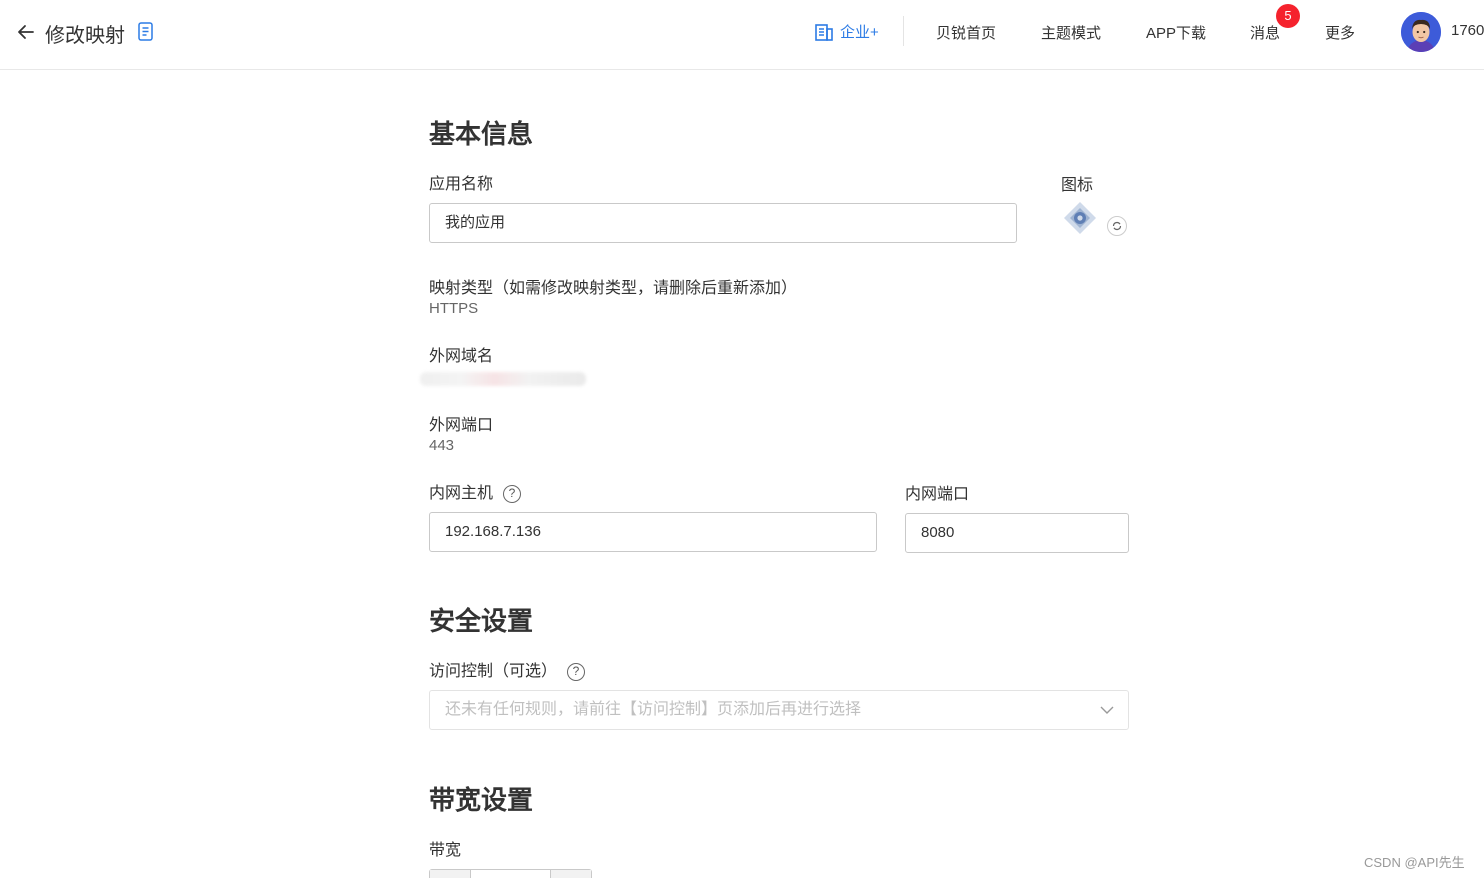 This screenshot has height=878, width=1484. What do you see at coordinates (1017, 533) in the screenshot?
I see `internal-port-input: 8080` at bounding box center [1017, 533].